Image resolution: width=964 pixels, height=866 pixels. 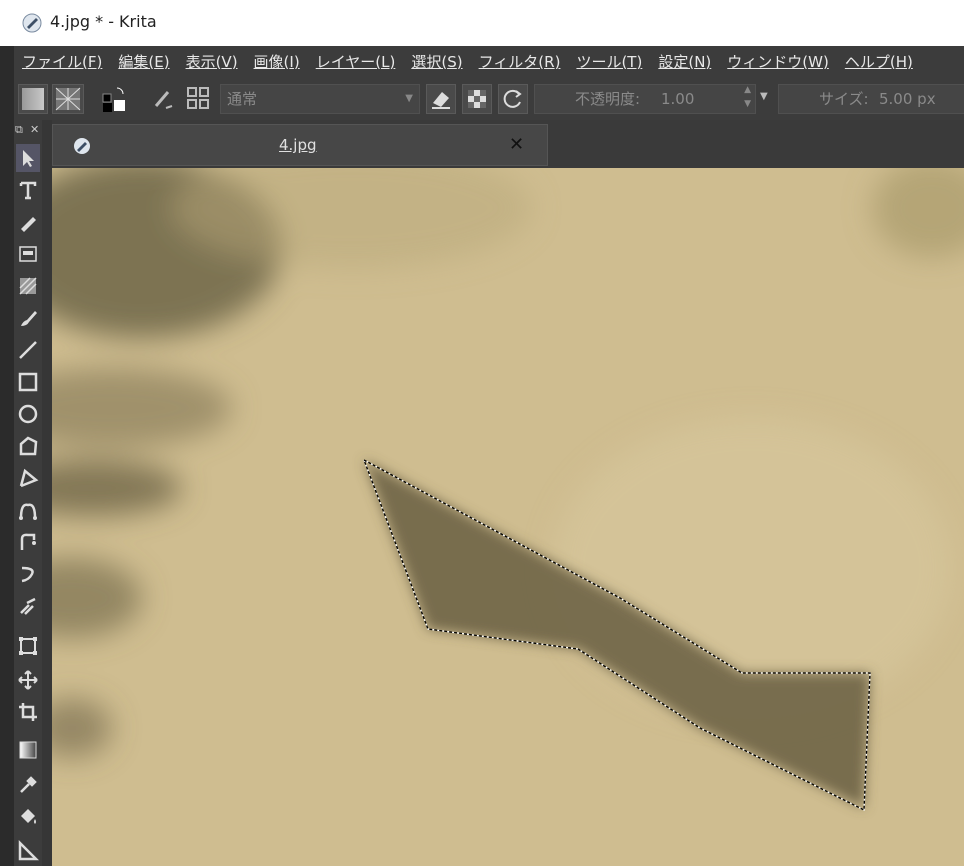 I want to click on freehand-brush-tool, so click(x=28, y=318).